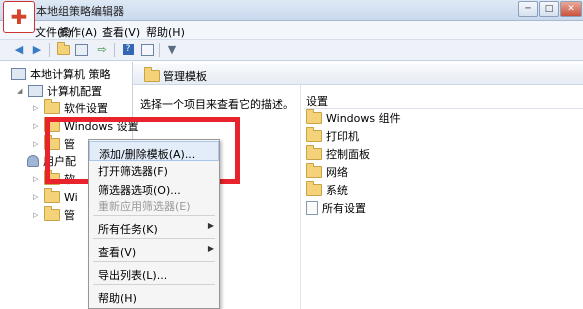 Image resolution: width=583 pixels, height=309 pixels. What do you see at coordinates (172, 49) in the screenshot?
I see `filter-icon: ▼` at bounding box center [172, 49].